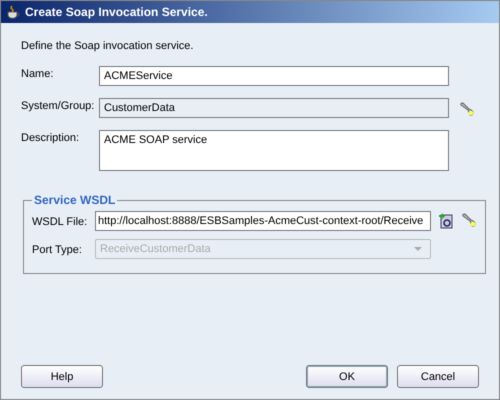 The height and width of the screenshot is (400, 500). Describe the element at coordinates (57, 249) in the screenshot. I see `field-label: Port Type:` at that location.